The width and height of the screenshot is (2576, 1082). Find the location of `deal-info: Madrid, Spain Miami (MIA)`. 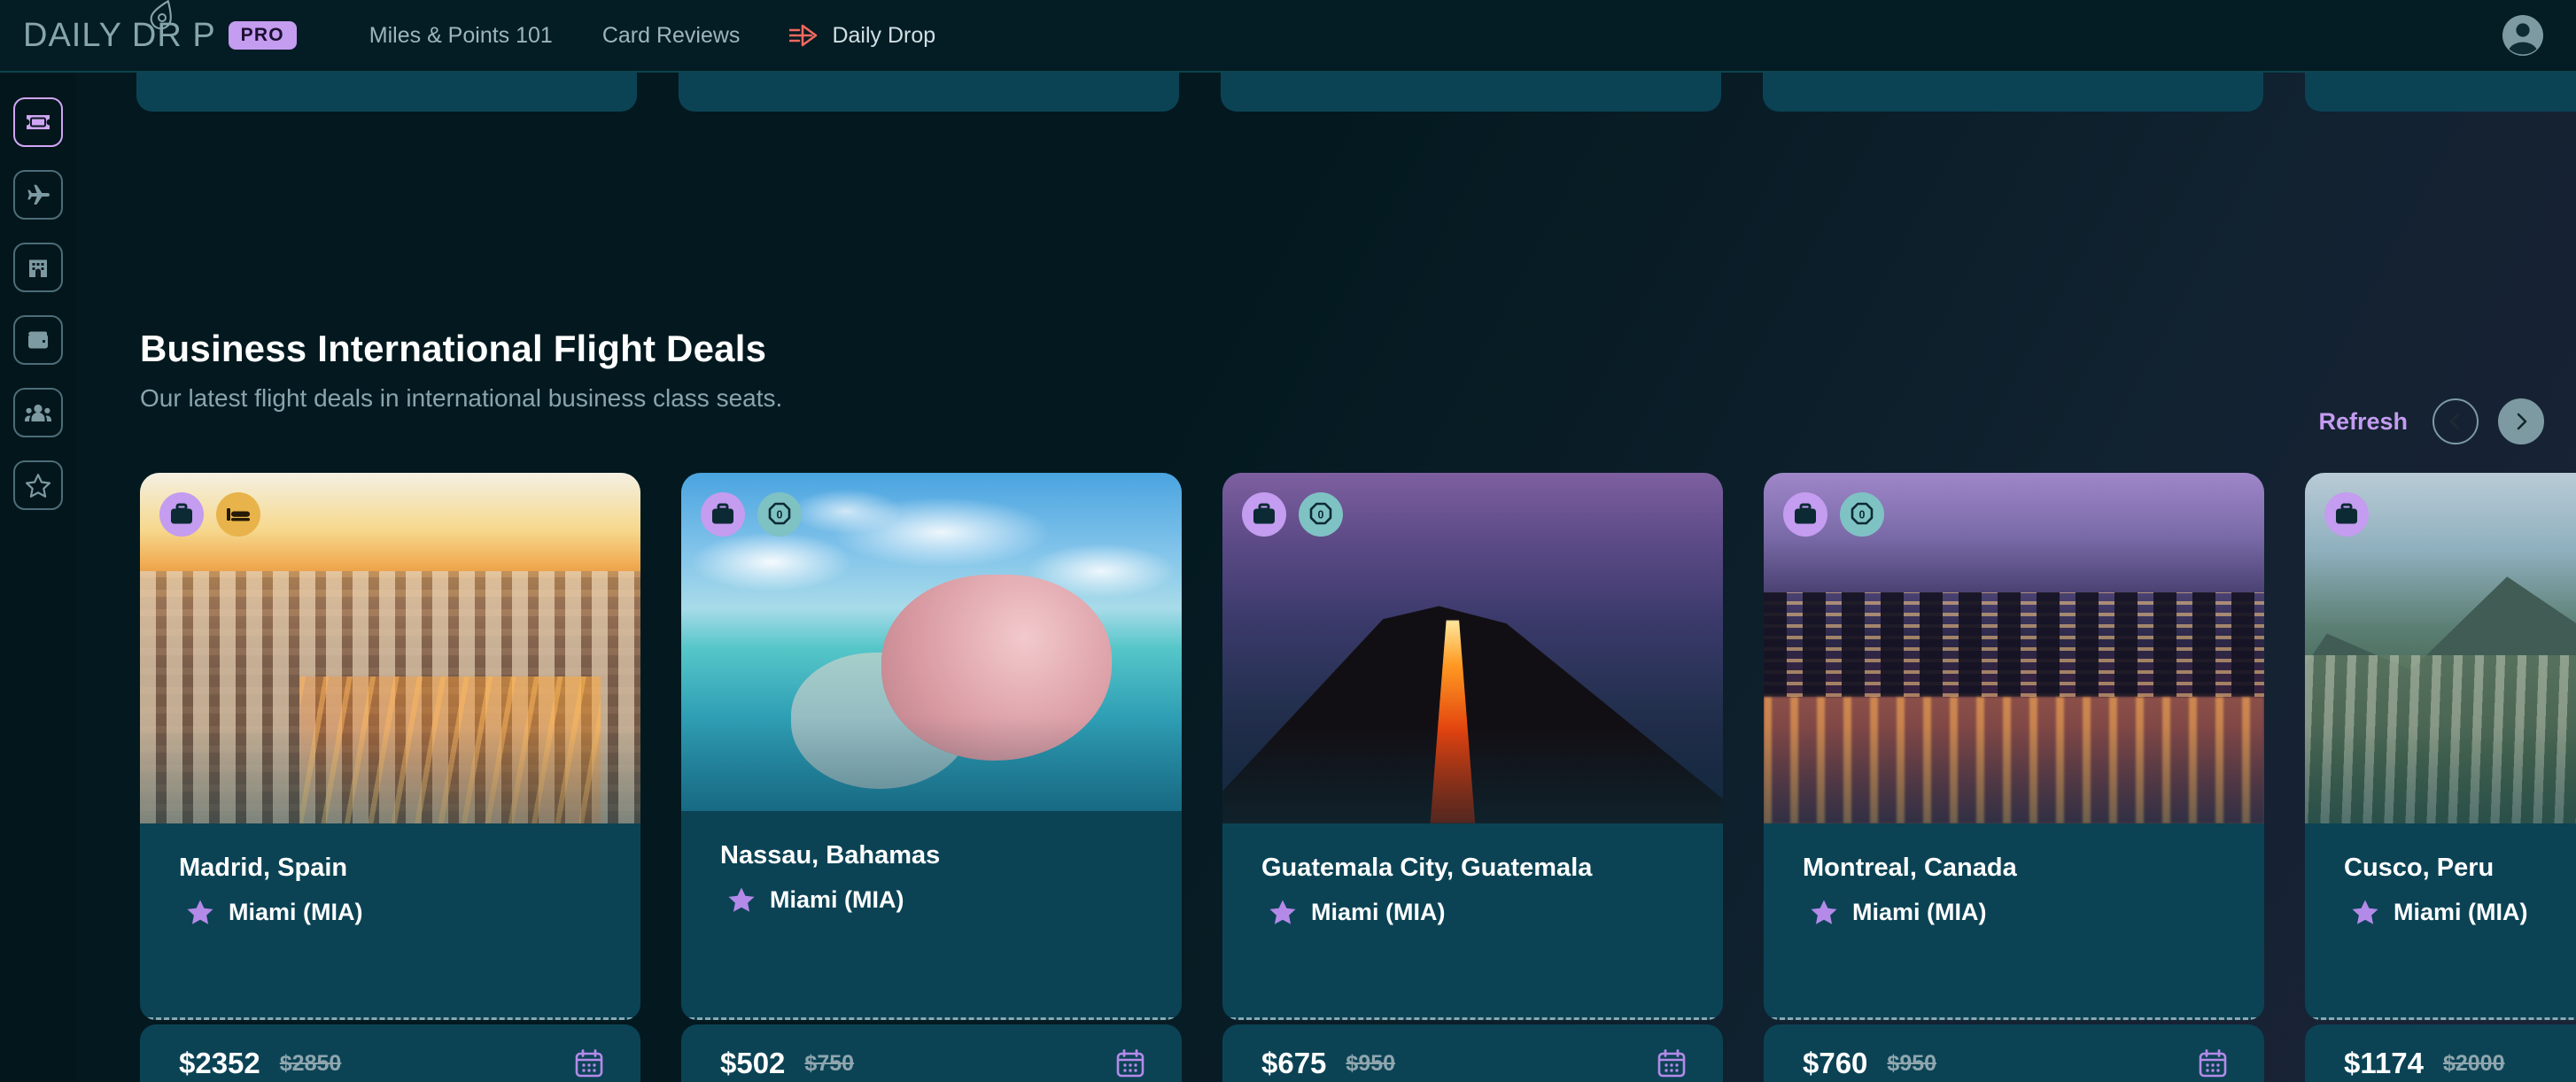

deal-info: Madrid, Spain Miami (MIA) is located at coordinates (390, 874).